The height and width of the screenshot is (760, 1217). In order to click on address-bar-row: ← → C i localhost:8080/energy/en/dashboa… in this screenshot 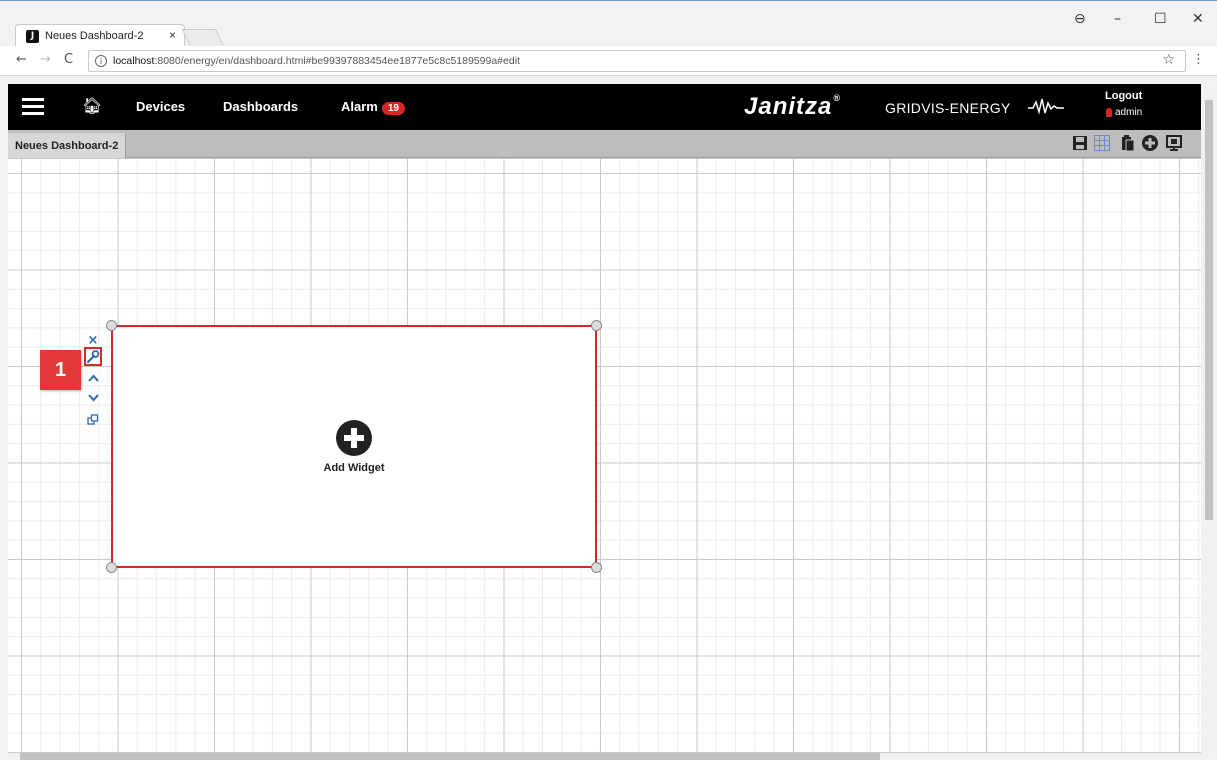, I will do `click(608, 61)`.